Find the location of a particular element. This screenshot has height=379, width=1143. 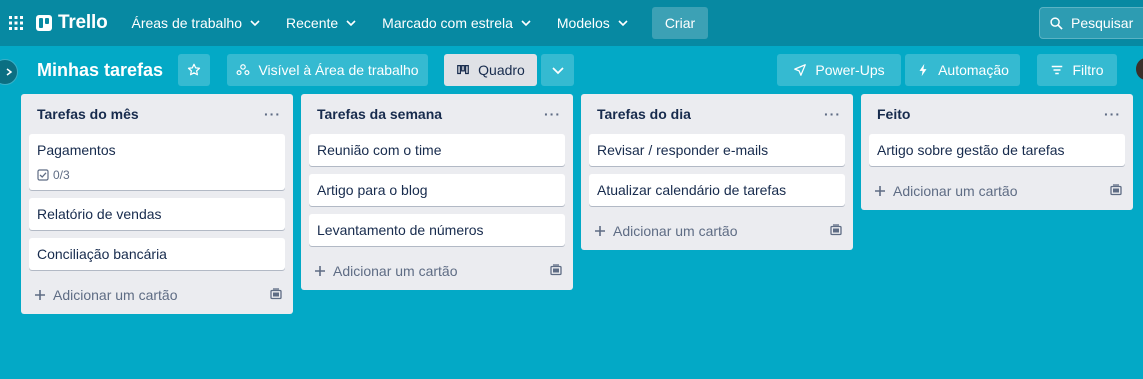

filter-button: Filtro is located at coordinates (1077, 70).